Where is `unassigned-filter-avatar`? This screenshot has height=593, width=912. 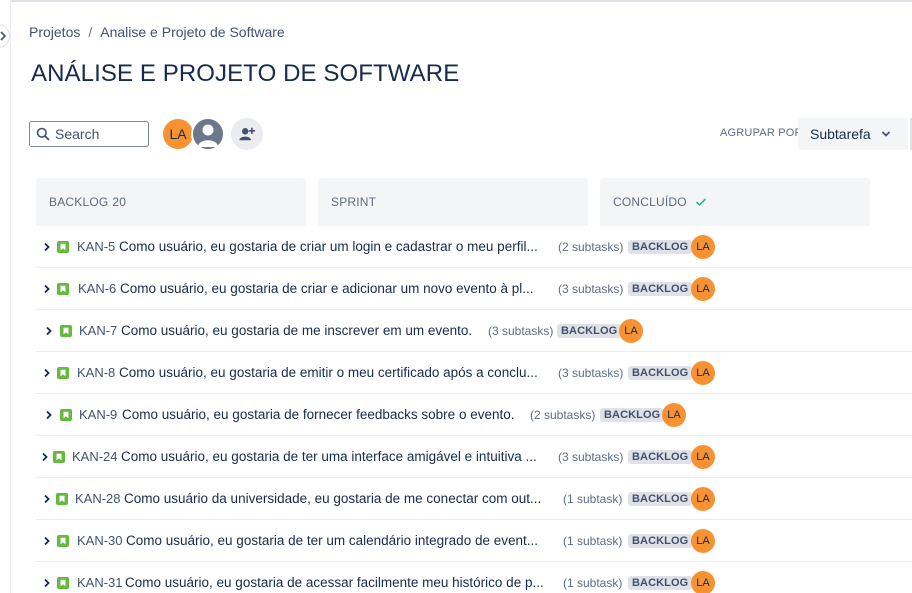
unassigned-filter-avatar is located at coordinates (208, 134).